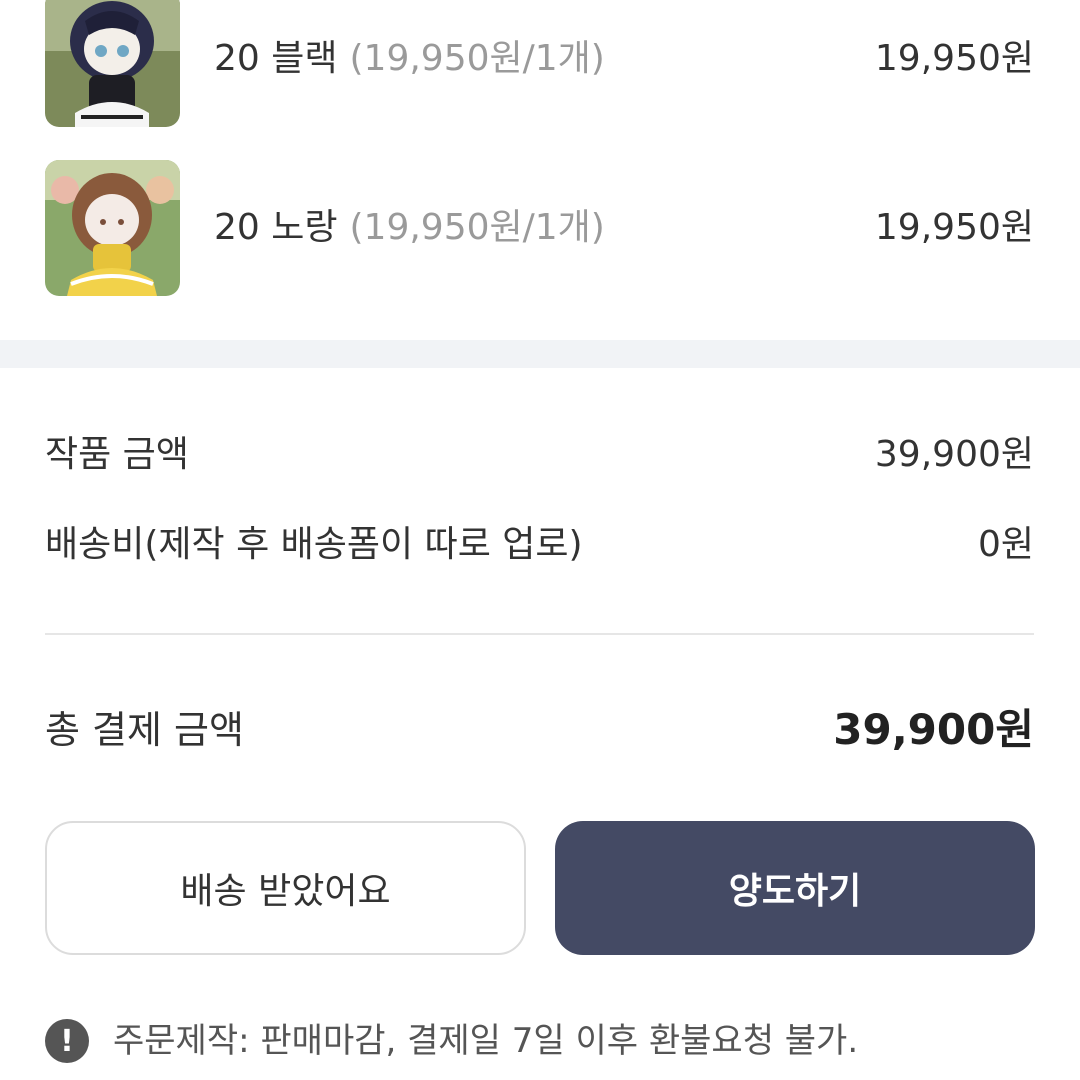 Image resolution: width=1080 pixels, height=1080 pixels. What do you see at coordinates (933, 729) in the screenshot?
I see `total-amount-value: 39,900원` at bounding box center [933, 729].